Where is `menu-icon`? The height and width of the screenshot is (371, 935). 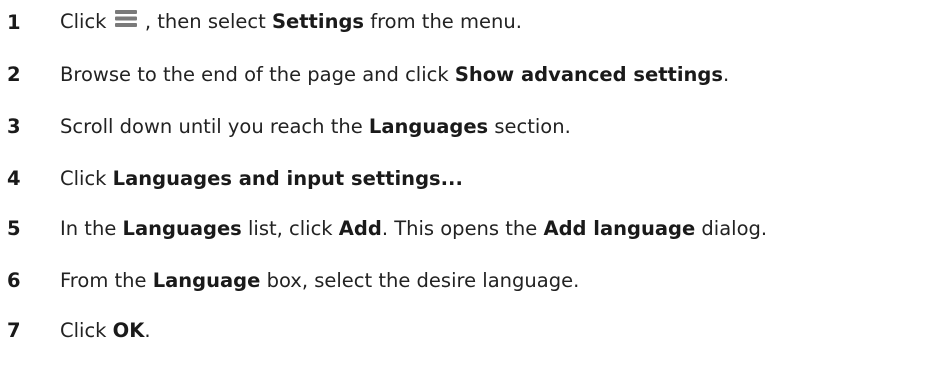
menu-icon is located at coordinates (125, 20).